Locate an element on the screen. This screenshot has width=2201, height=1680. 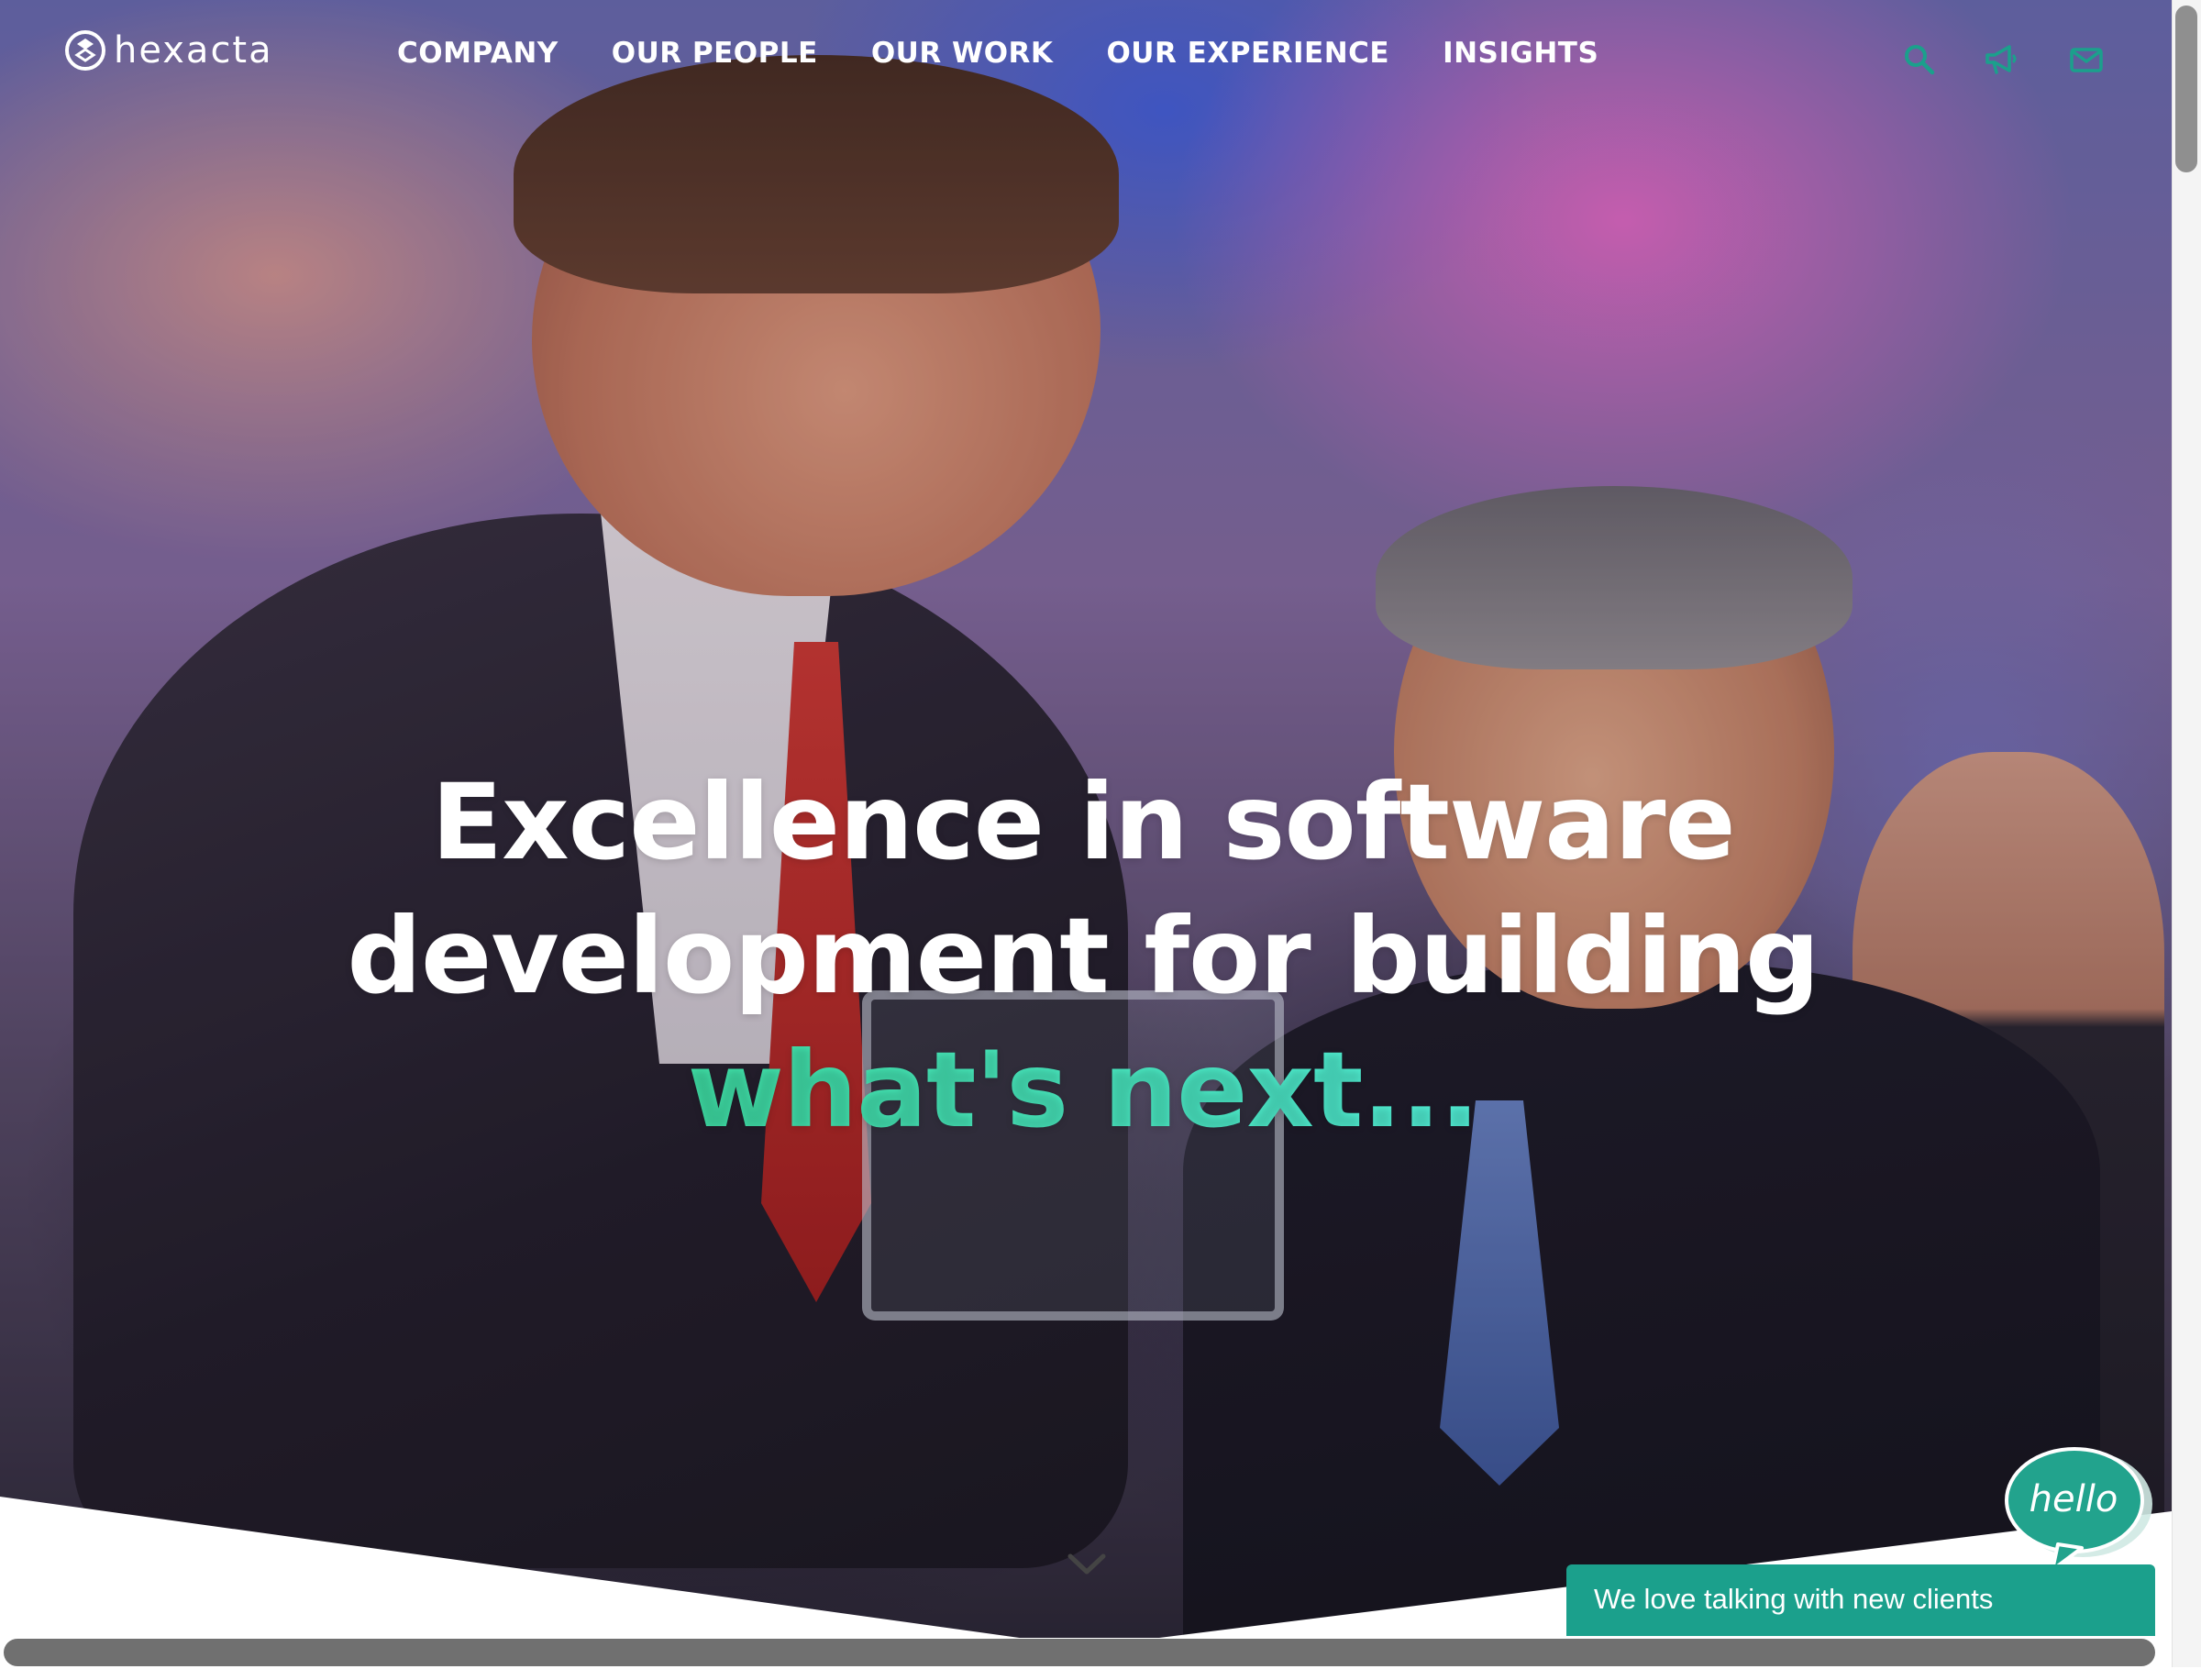
nav-item-insights: INSIGHTS is located at coordinates (1521, 53).